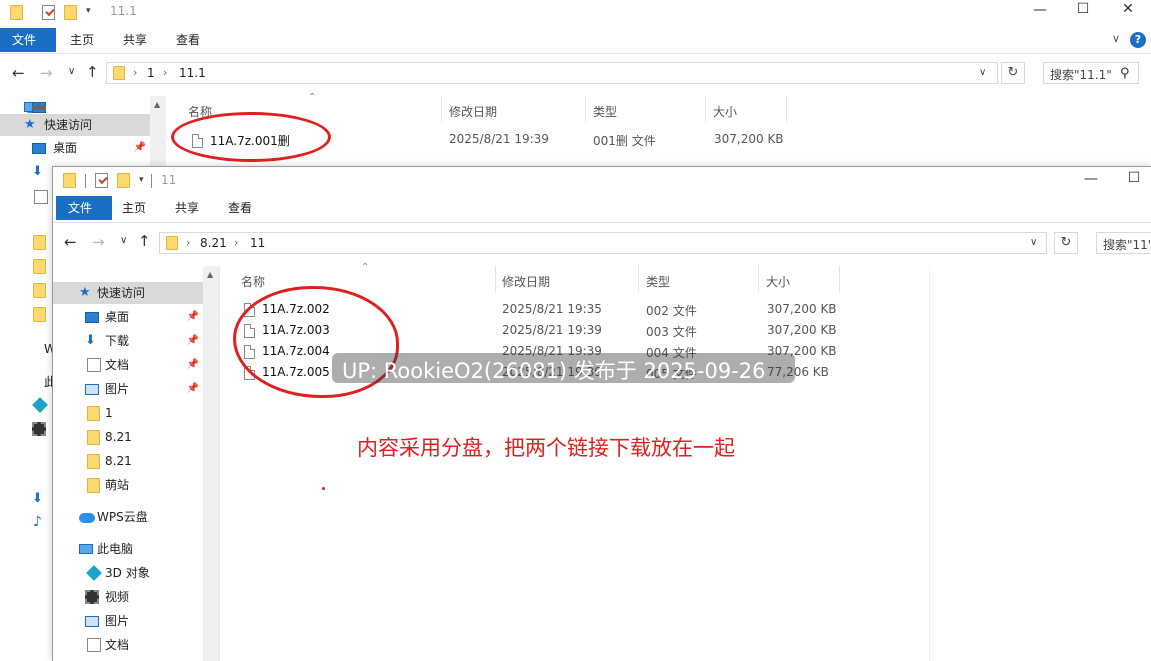  I want to click on front-title-bar: ▾ 11 — ☐, so click(602, 179).